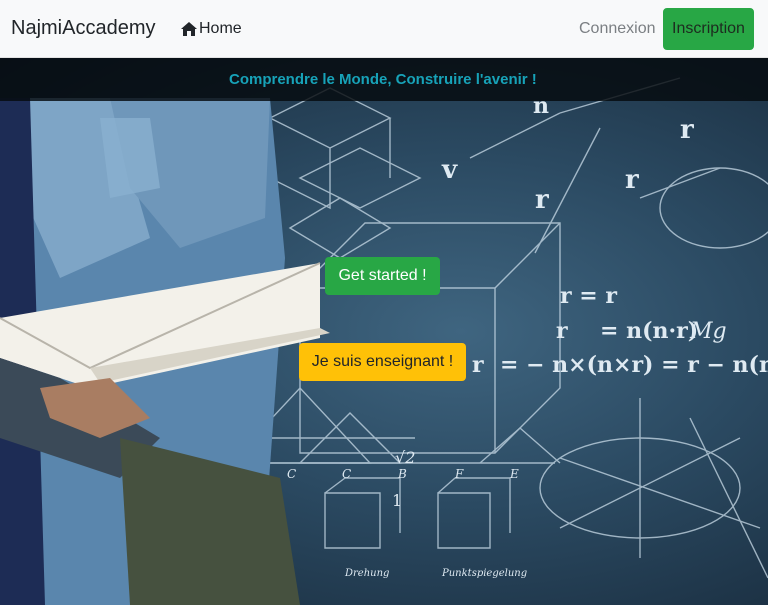 The width and height of the screenshot is (768, 605). Describe the element at coordinates (220, 28) in the screenshot. I see `nav-home-label: Home` at that location.